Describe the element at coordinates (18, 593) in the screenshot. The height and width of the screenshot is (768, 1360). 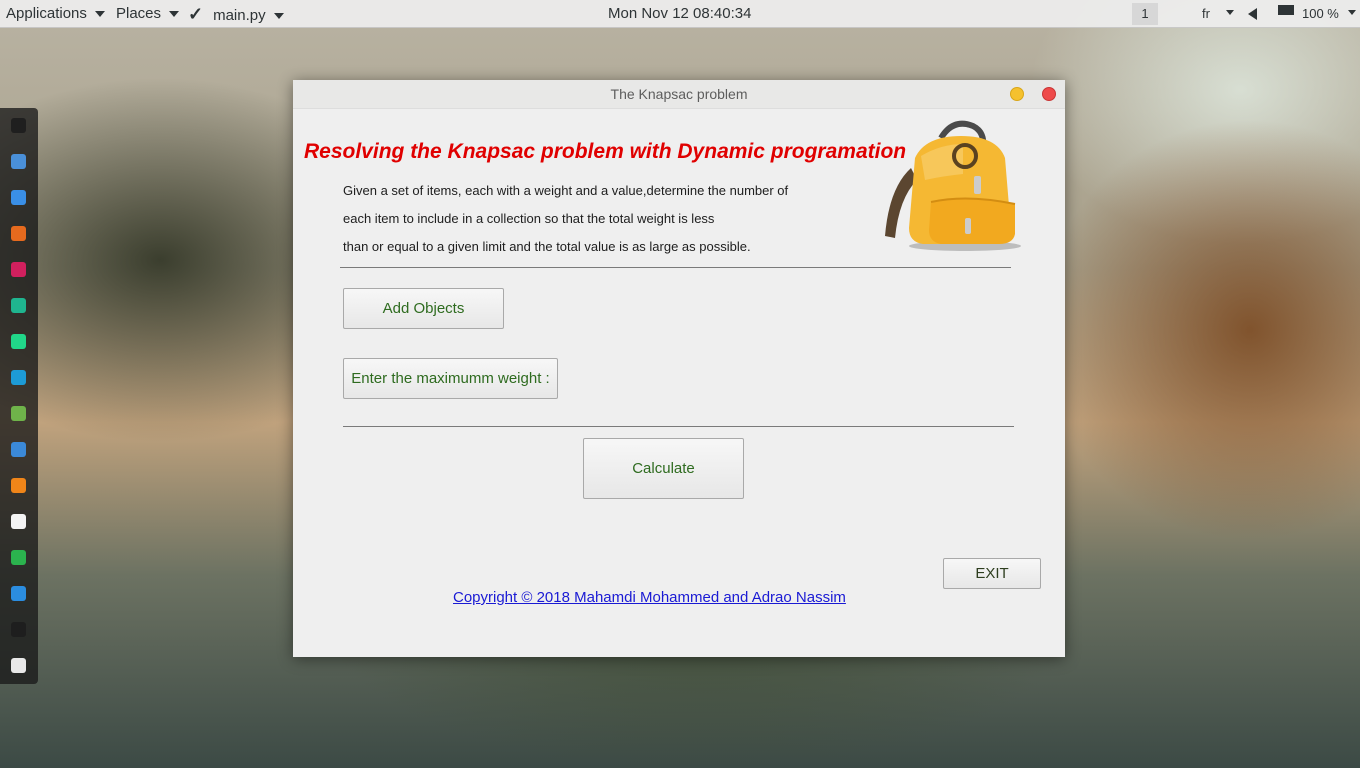
I see `tex-icon` at that location.